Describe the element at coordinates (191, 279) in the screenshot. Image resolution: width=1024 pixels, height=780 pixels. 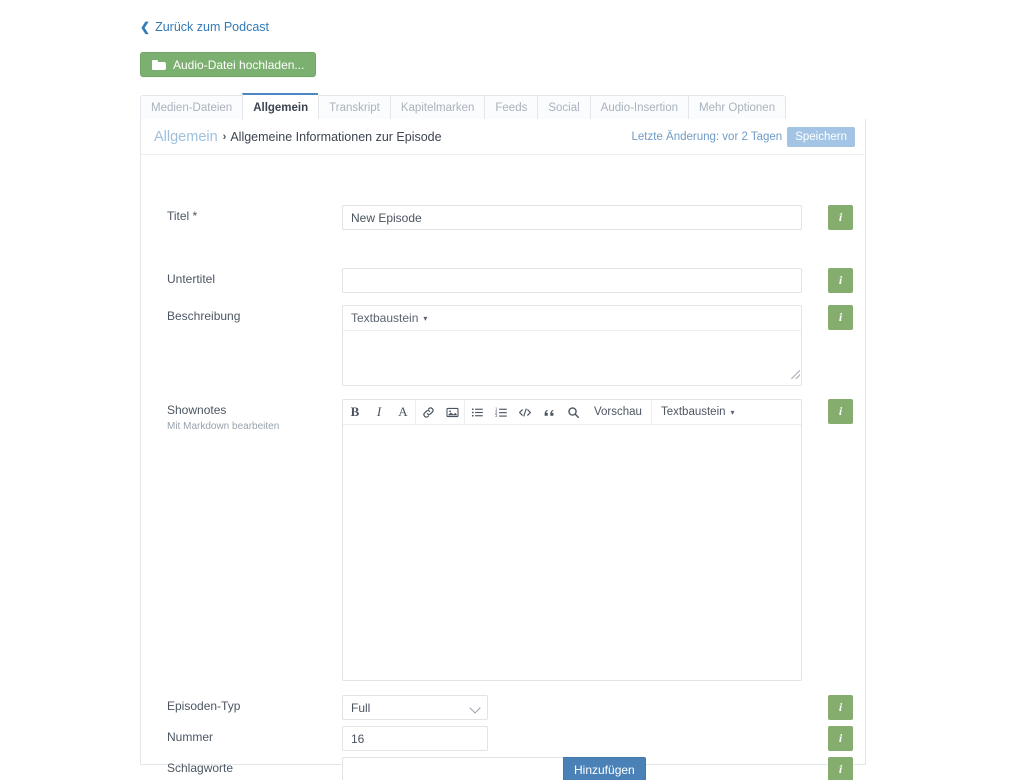
I see `subtitle-label: Untertitel` at that location.